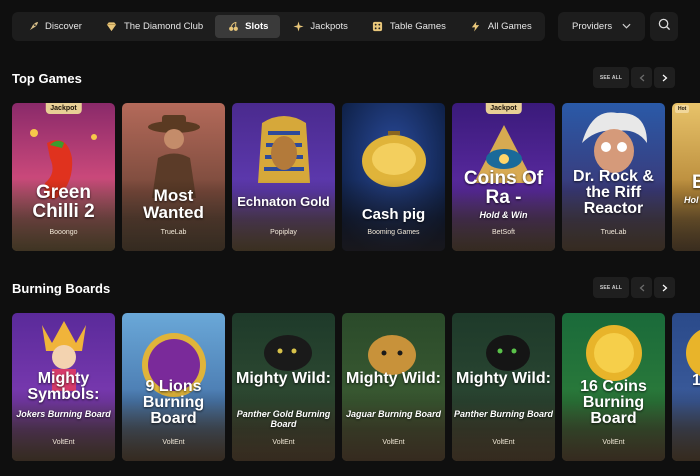 The image size is (700, 476). Describe the element at coordinates (686, 177) in the screenshot. I see `game-card: Hot B Hol & W` at that location.